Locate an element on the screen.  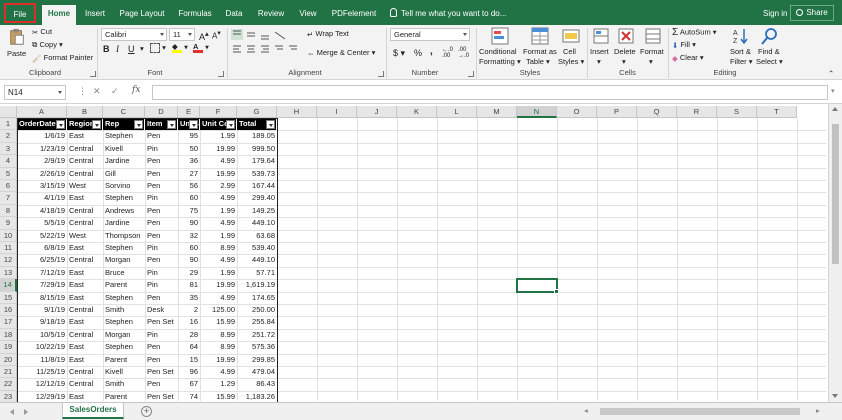
column-header-n: N is located at coordinates (537, 112).